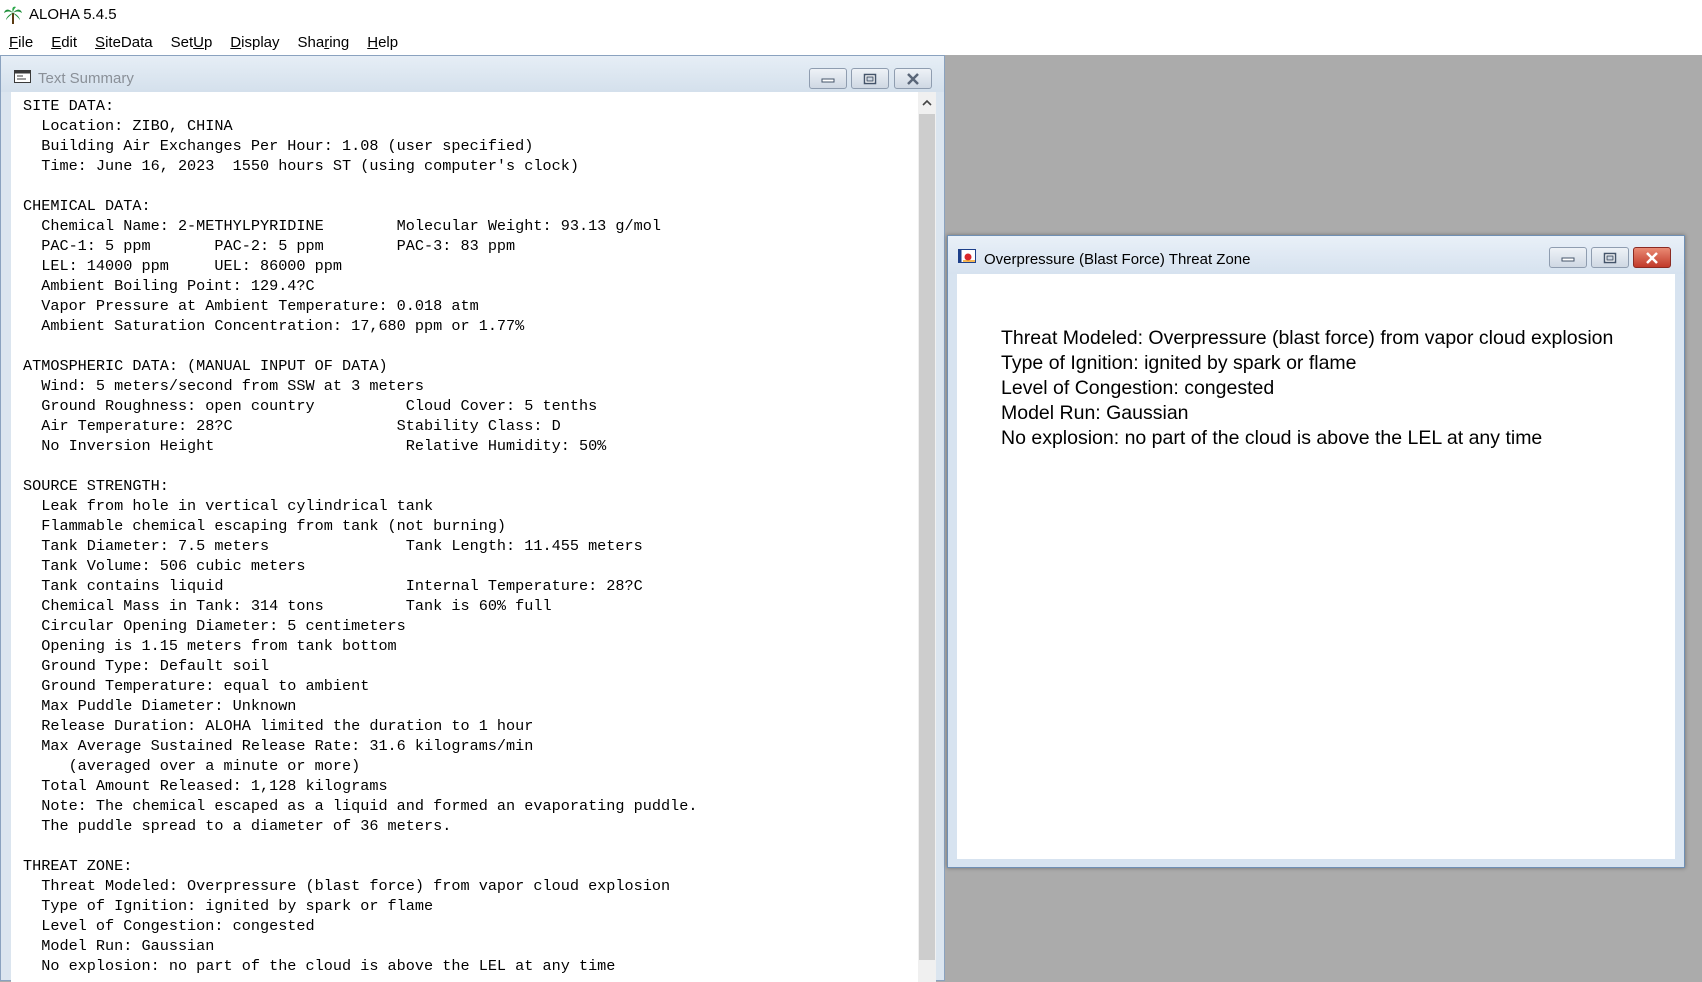  I want to click on threat-zone-restore-button, so click(1610, 257).